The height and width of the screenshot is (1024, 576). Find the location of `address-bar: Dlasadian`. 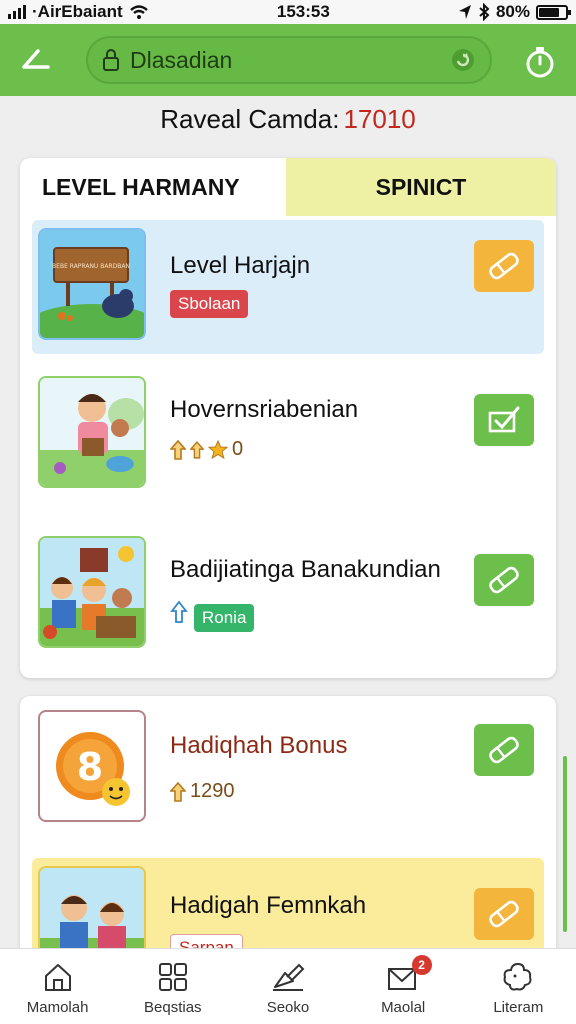

address-bar: Dlasadian is located at coordinates (289, 60).